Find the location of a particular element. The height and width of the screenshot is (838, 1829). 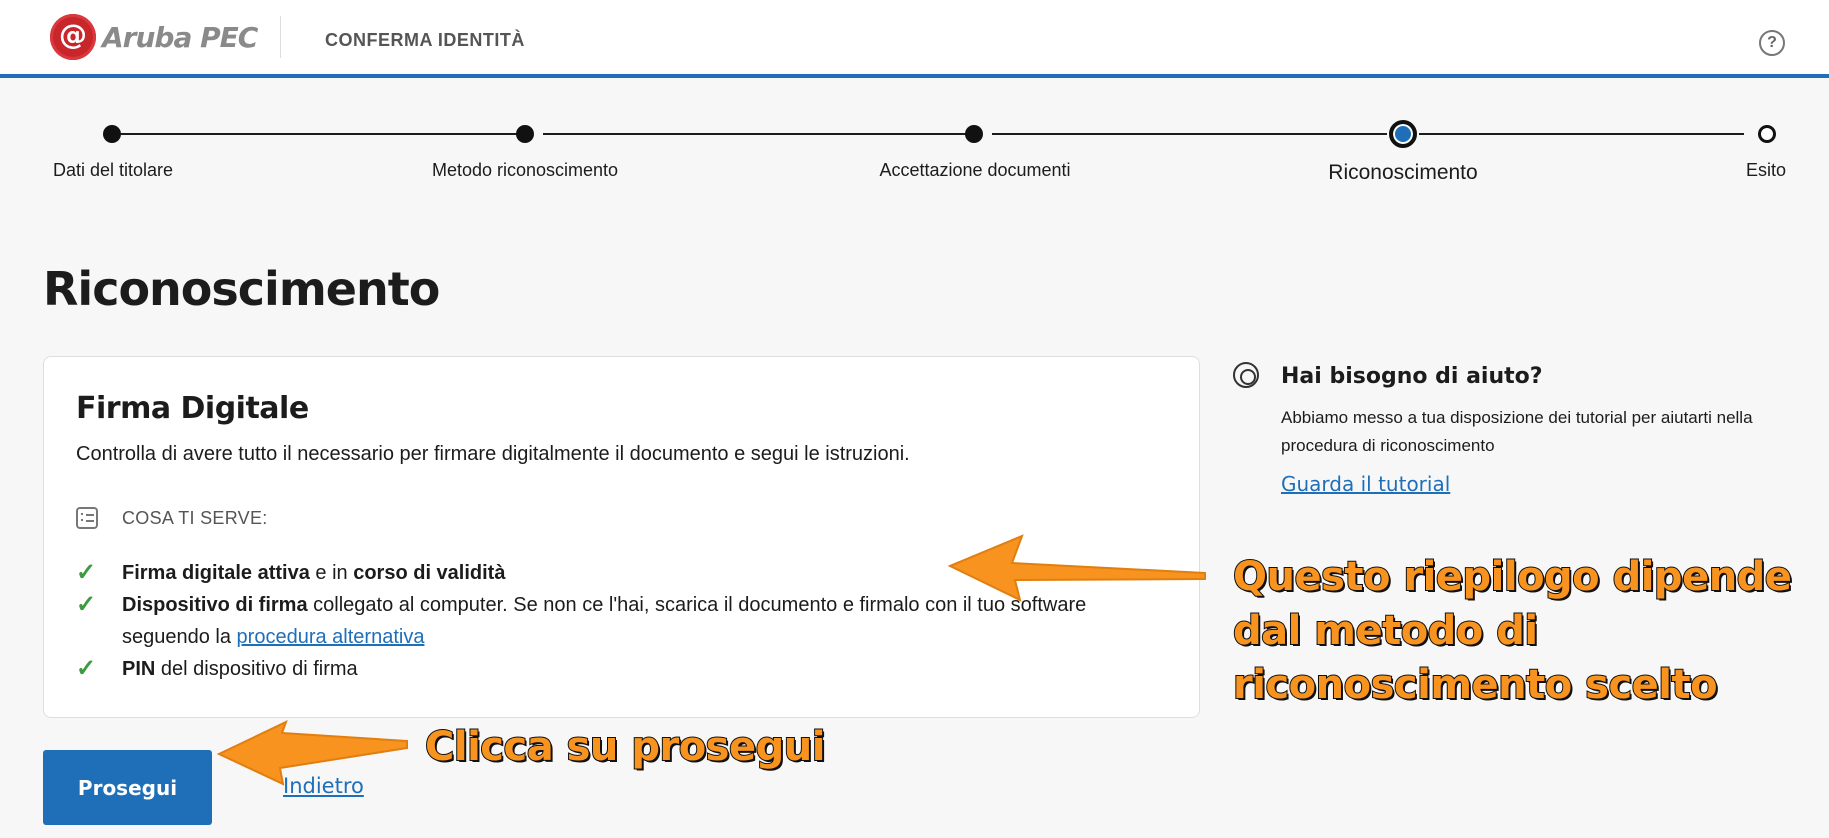

step-label: Metodo riconoscimento is located at coordinates (525, 170).